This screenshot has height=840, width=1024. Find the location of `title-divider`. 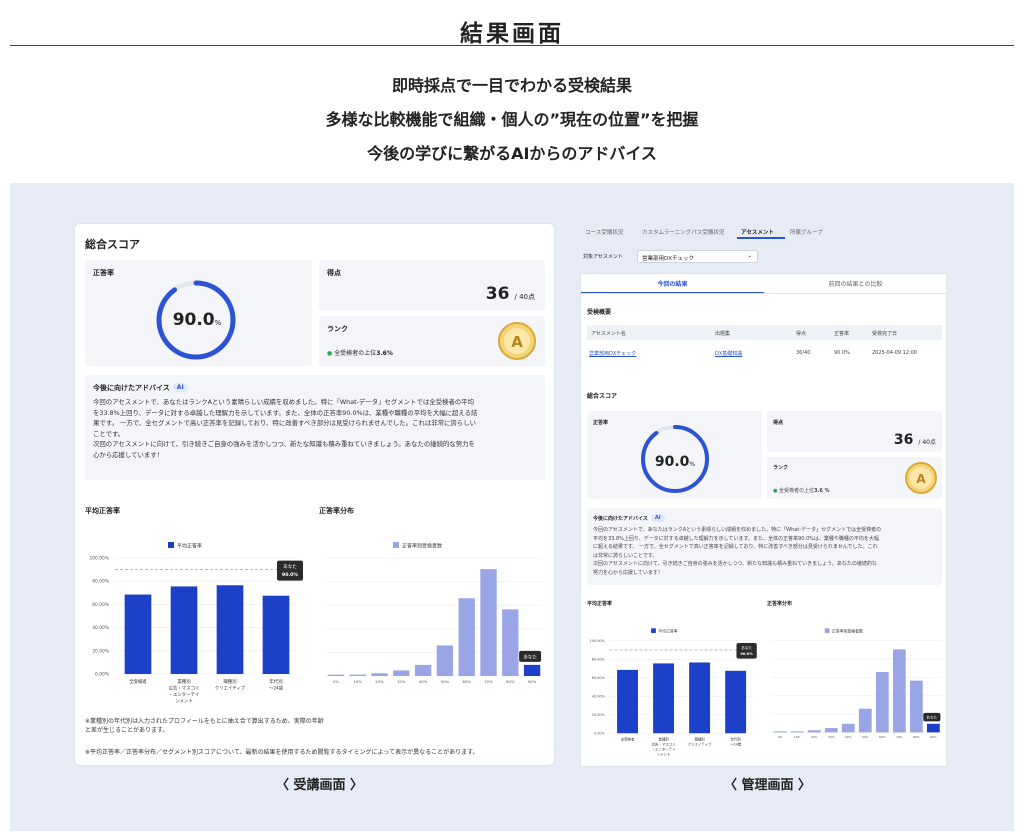

title-divider is located at coordinates (512, 45).